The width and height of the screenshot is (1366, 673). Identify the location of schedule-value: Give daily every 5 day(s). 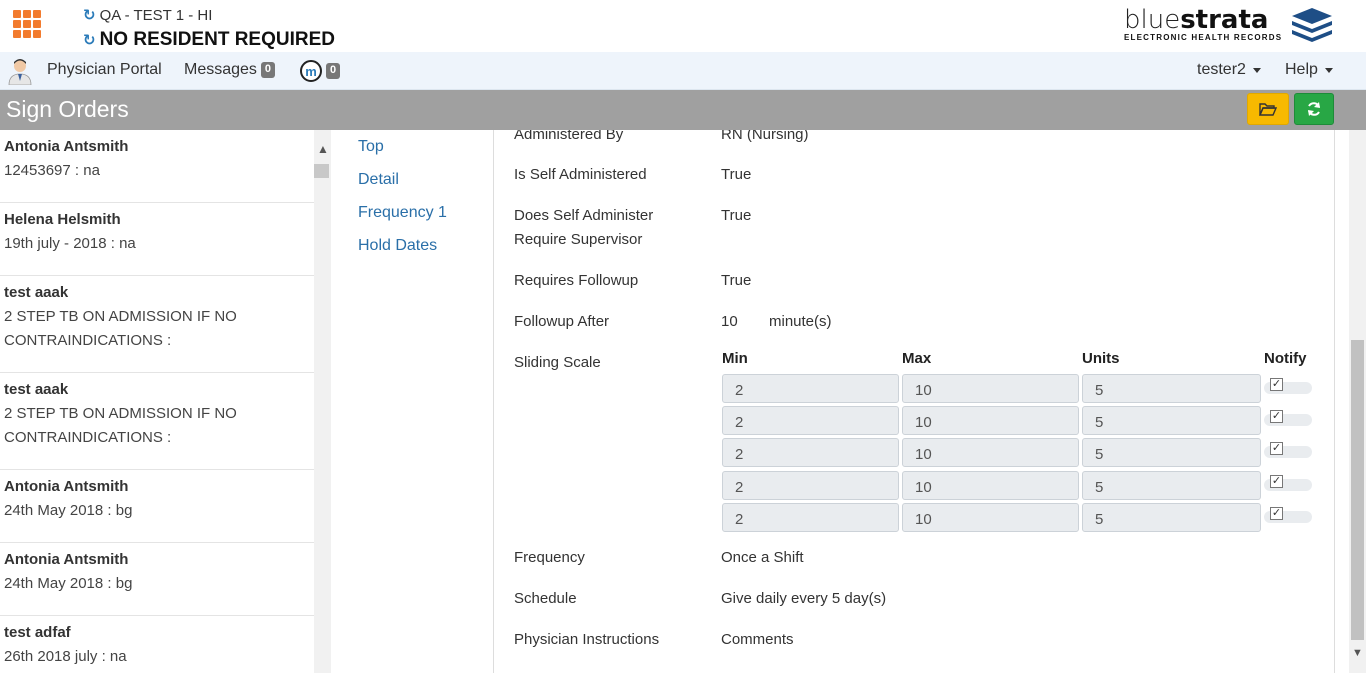
(804, 598).